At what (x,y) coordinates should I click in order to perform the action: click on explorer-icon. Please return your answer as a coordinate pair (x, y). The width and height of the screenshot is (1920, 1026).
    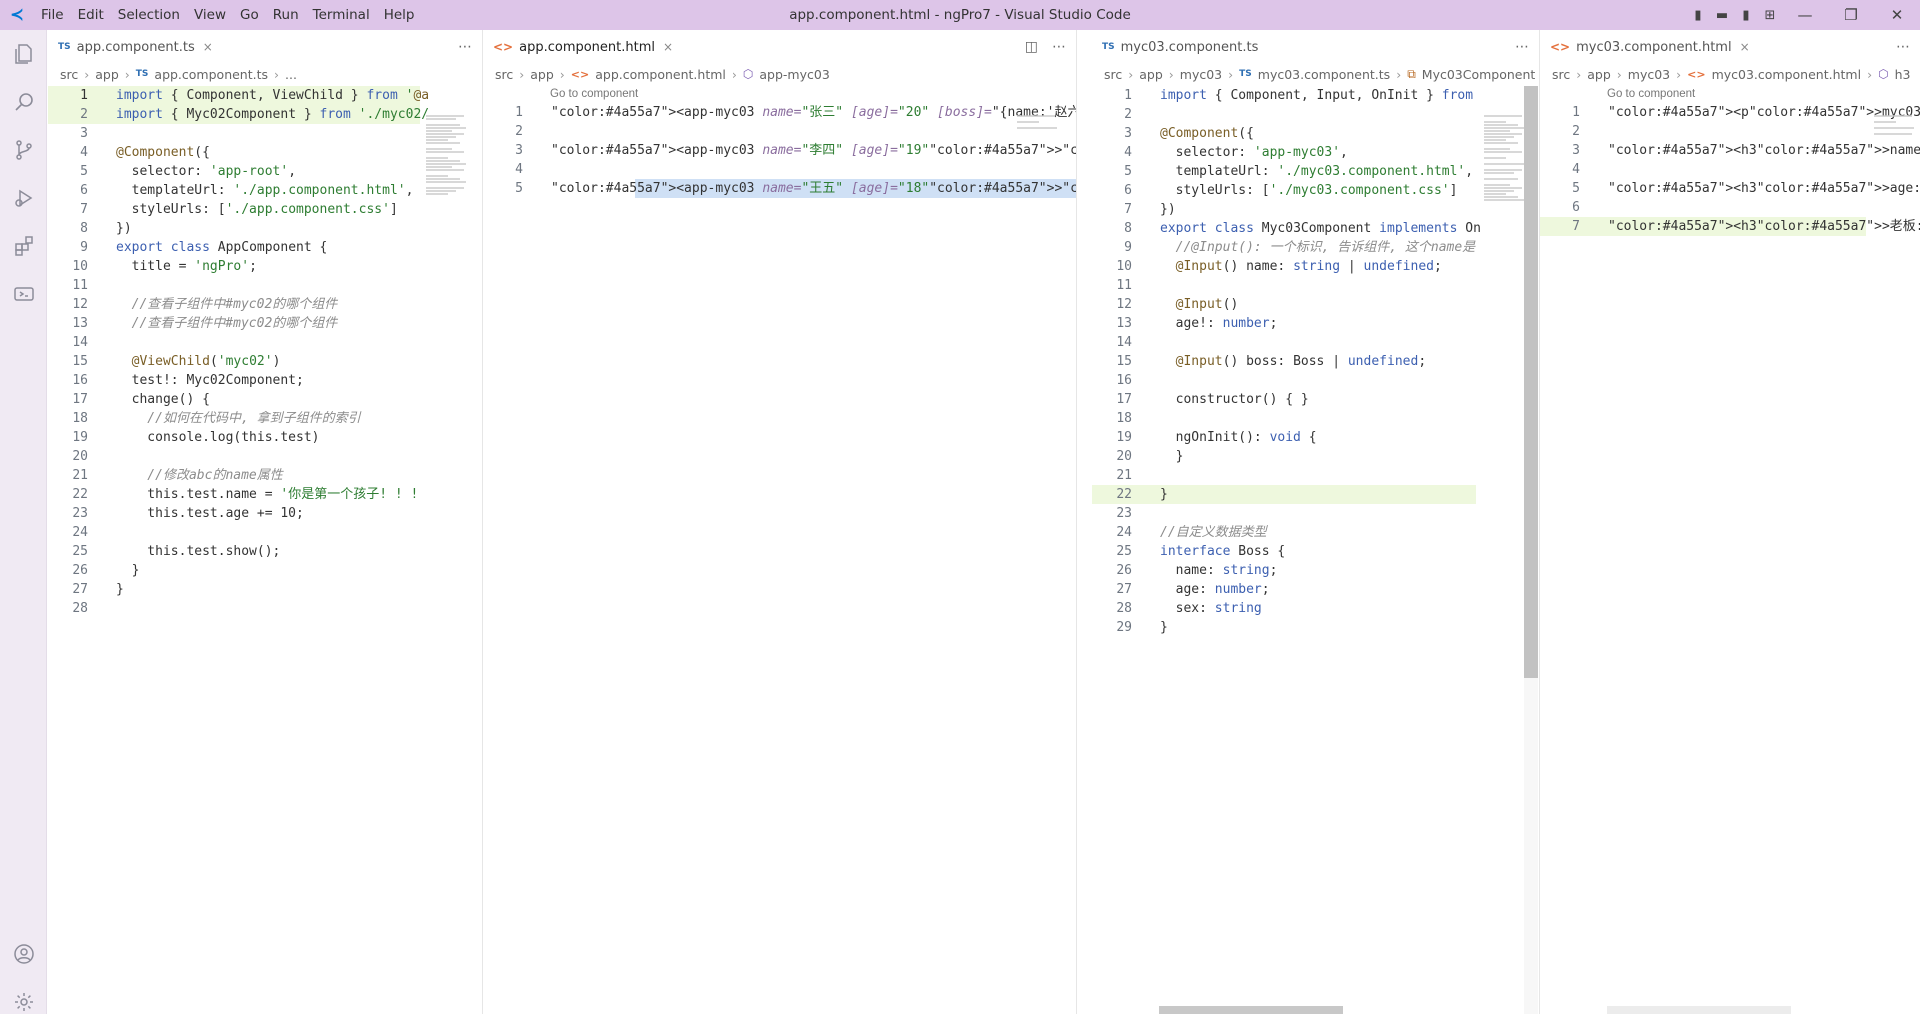
    Looking at the image, I should click on (23, 54).